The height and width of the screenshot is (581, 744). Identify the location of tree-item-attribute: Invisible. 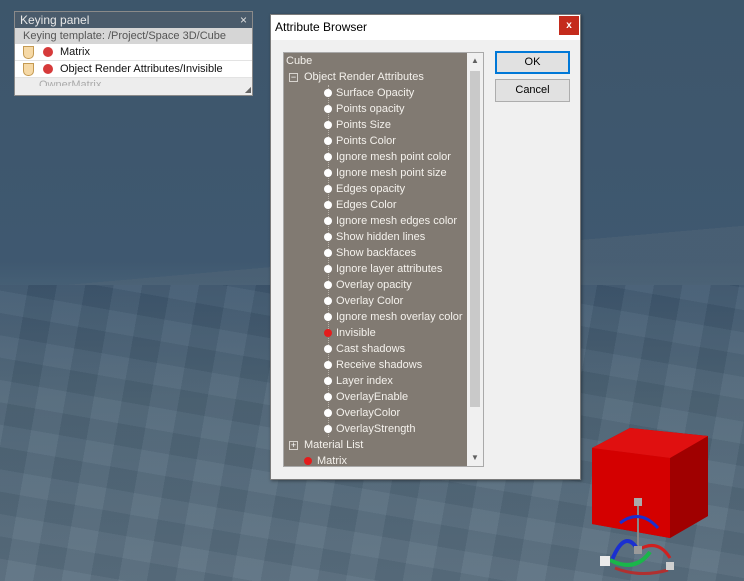
(356, 333).